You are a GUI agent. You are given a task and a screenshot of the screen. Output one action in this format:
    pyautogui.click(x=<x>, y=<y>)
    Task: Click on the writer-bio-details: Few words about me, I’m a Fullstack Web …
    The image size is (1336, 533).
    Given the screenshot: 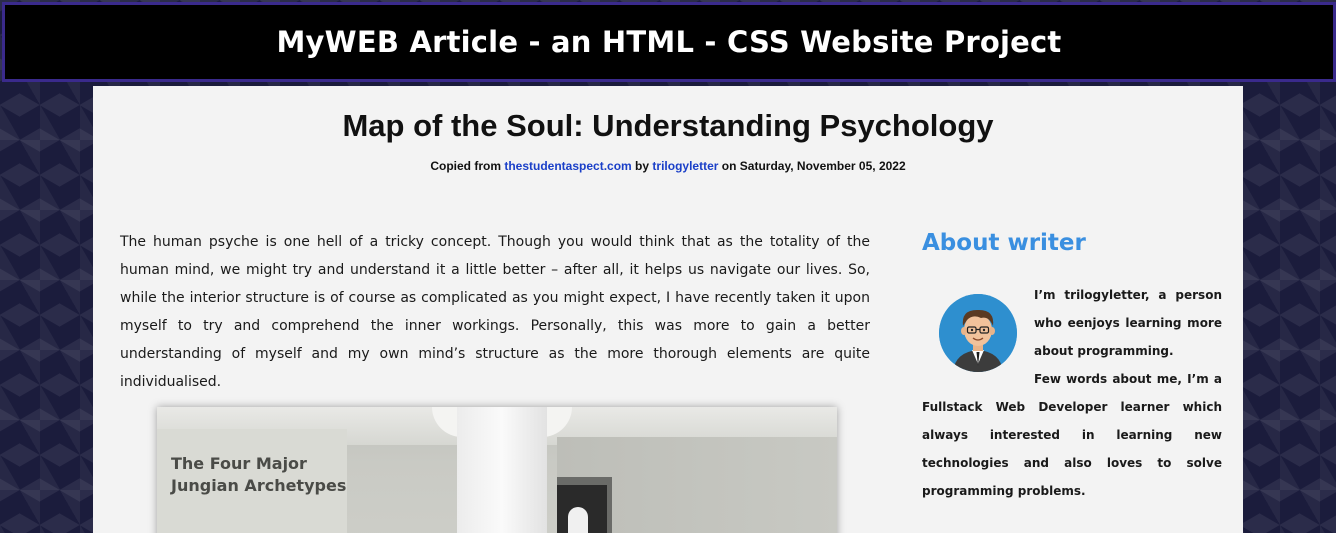 What is the action you would take?
    pyautogui.click(x=1072, y=435)
    